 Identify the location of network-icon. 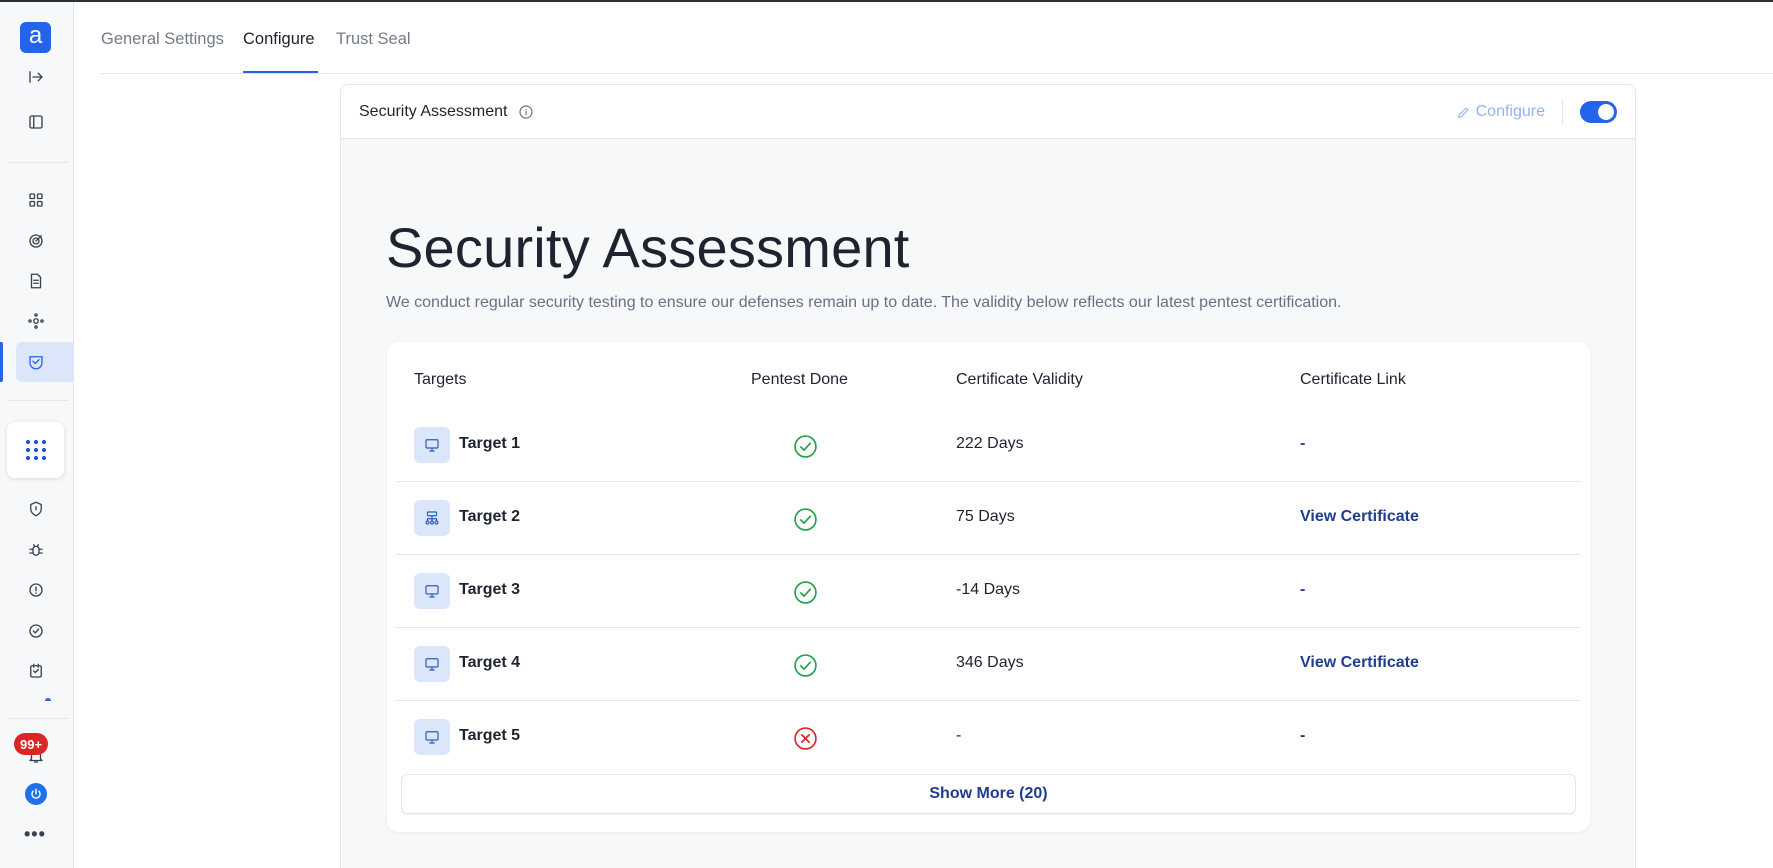
(432, 518).